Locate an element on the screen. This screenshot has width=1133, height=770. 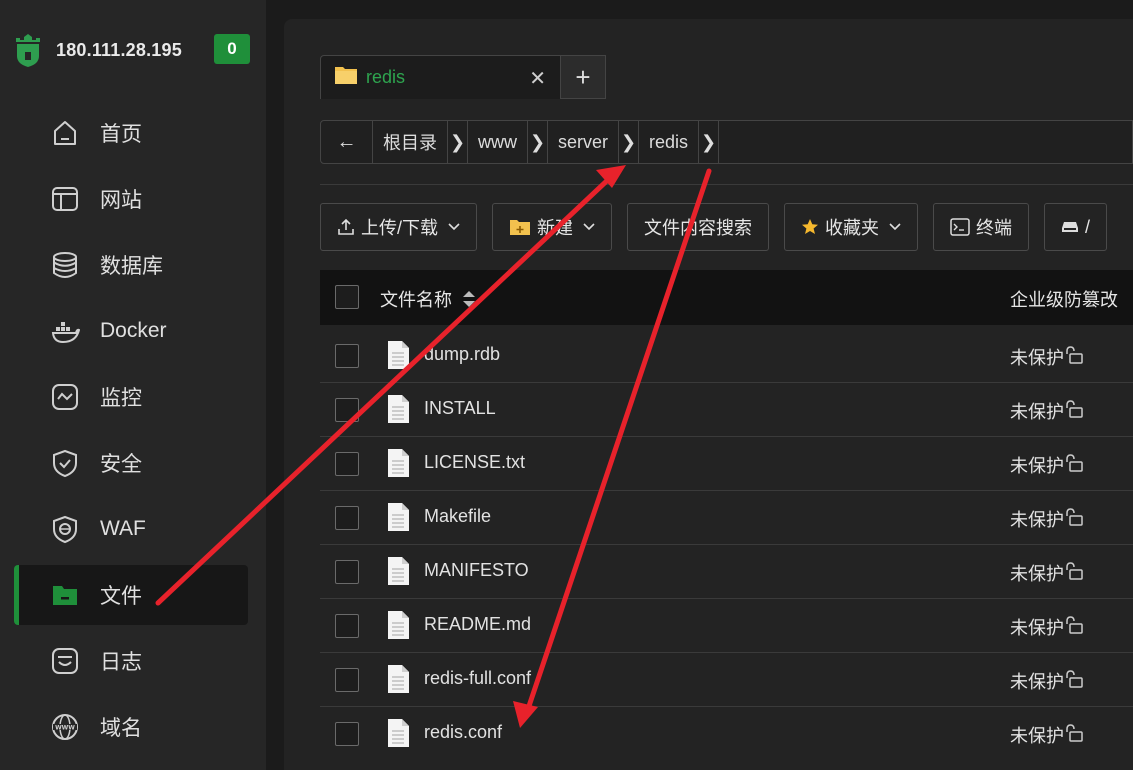
sidebar-item-database: 数据库 is located at coordinates (131, 265).